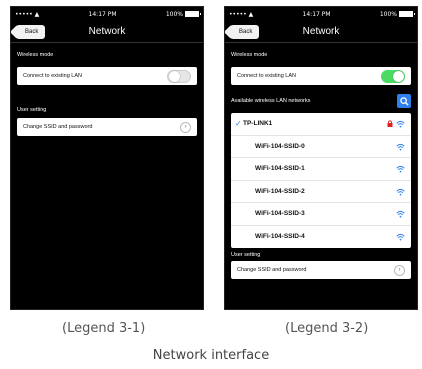 This screenshot has height=369, width=422. What do you see at coordinates (271, 101) in the screenshot?
I see `section-label-available-networks: Available wireless LAN networks` at bounding box center [271, 101].